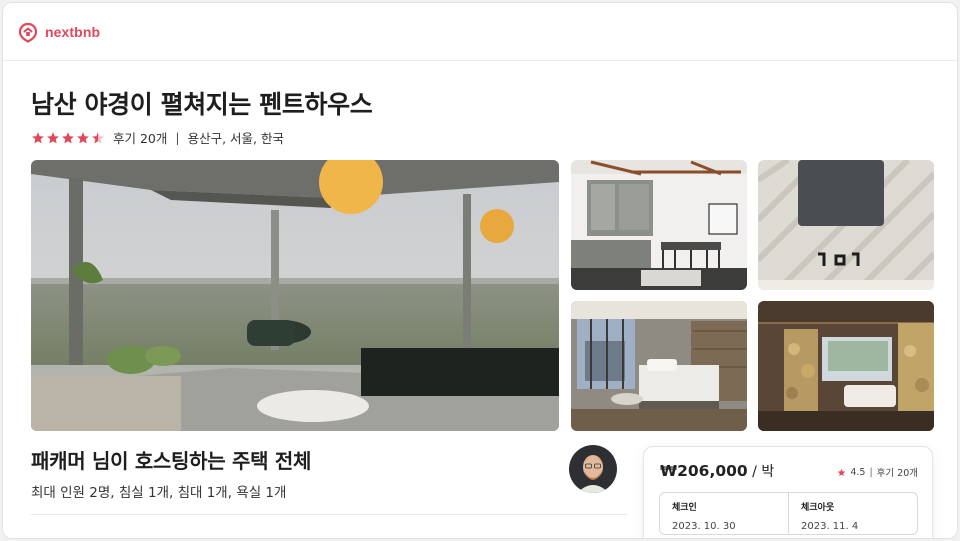 This screenshot has width=960, height=541. I want to click on listing-meta: 후기 20개 | 용산구, 서울, 한국, so click(157, 137).